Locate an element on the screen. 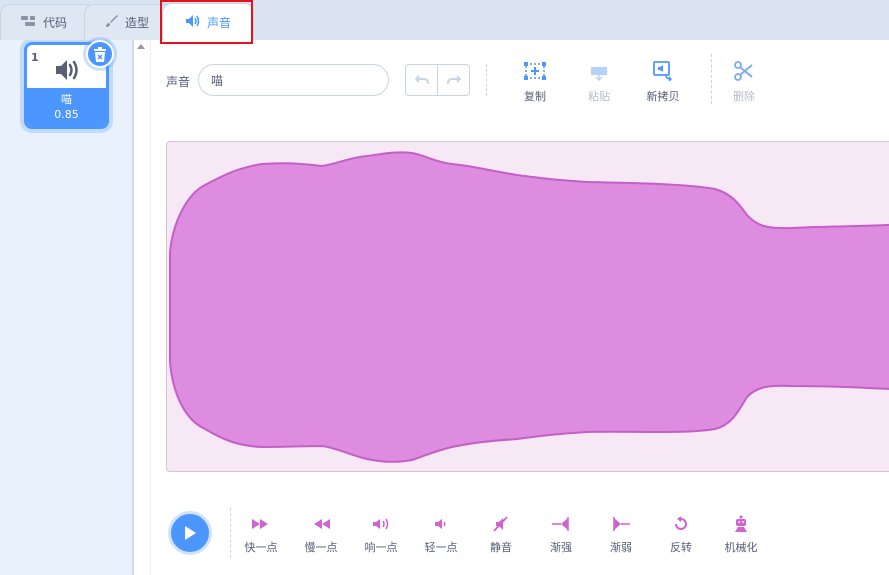  reverse-icon is located at coordinates (681, 523).